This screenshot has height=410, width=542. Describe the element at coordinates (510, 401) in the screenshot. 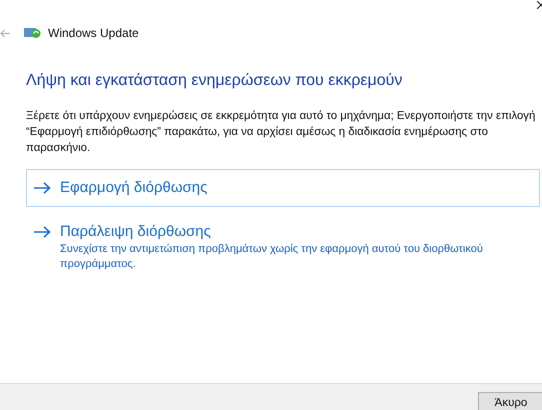

I see `cancel-button: Άκυρο` at that location.